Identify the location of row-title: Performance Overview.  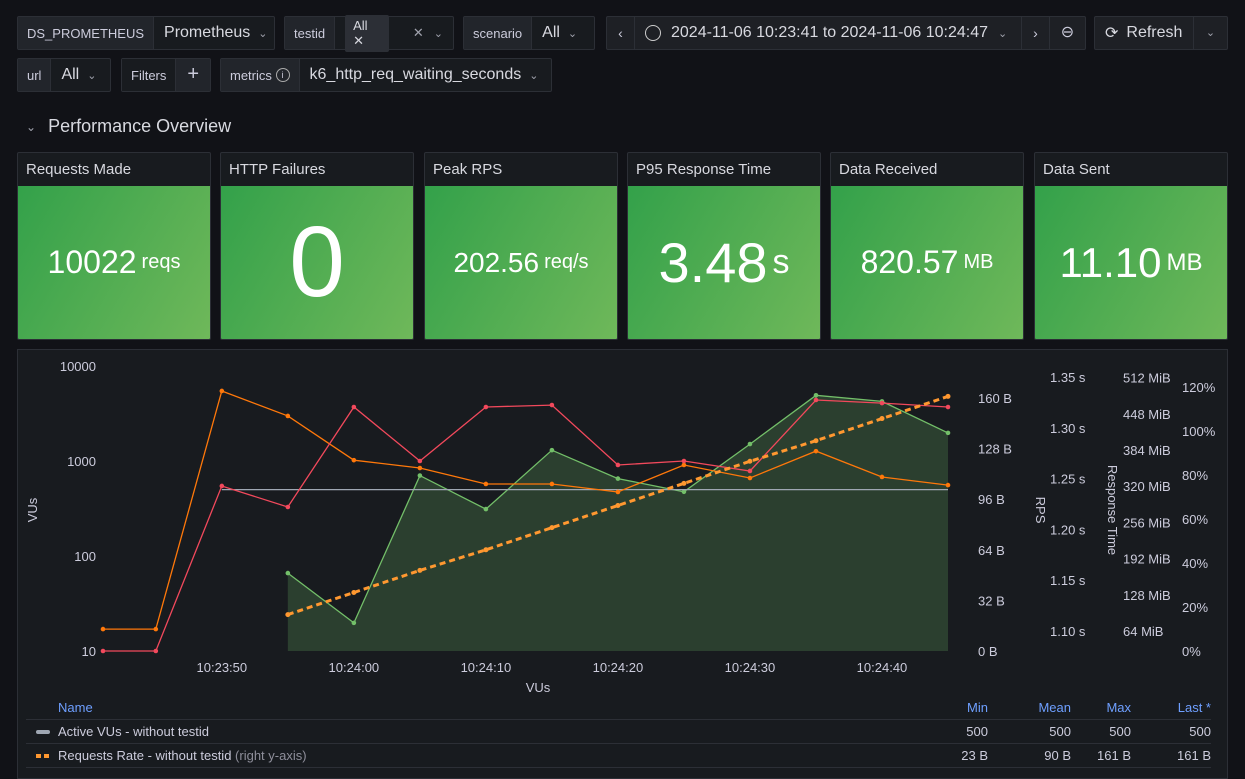
(140, 126).